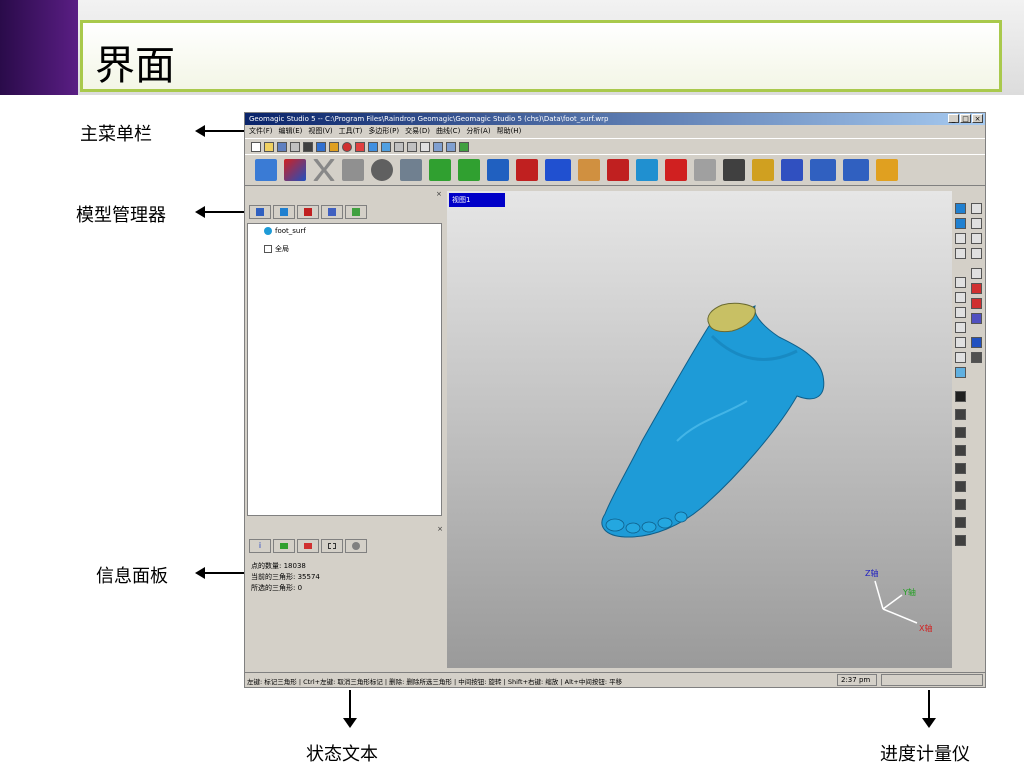 Image resolution: width=1024 pixels, height=768 pixels. Describe the element at coordinates (965, 118) in the screenshot. I see `maximize-button: □` at that location.